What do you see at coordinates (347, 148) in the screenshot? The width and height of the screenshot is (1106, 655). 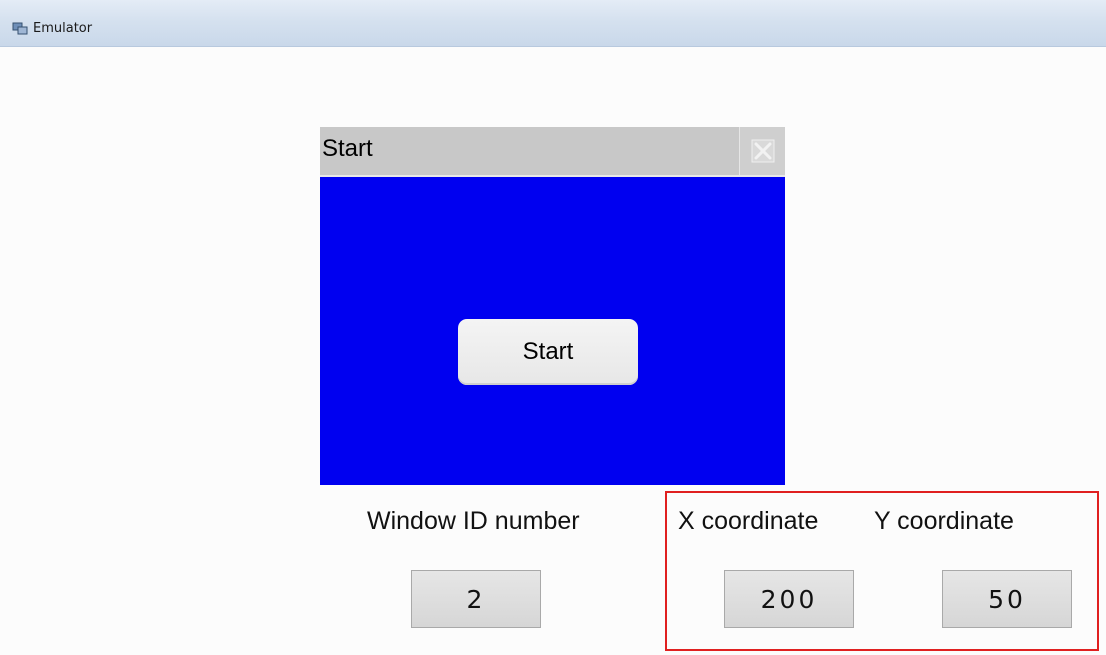 I see `start-window-title: Start` at bounding box center [347, 148].